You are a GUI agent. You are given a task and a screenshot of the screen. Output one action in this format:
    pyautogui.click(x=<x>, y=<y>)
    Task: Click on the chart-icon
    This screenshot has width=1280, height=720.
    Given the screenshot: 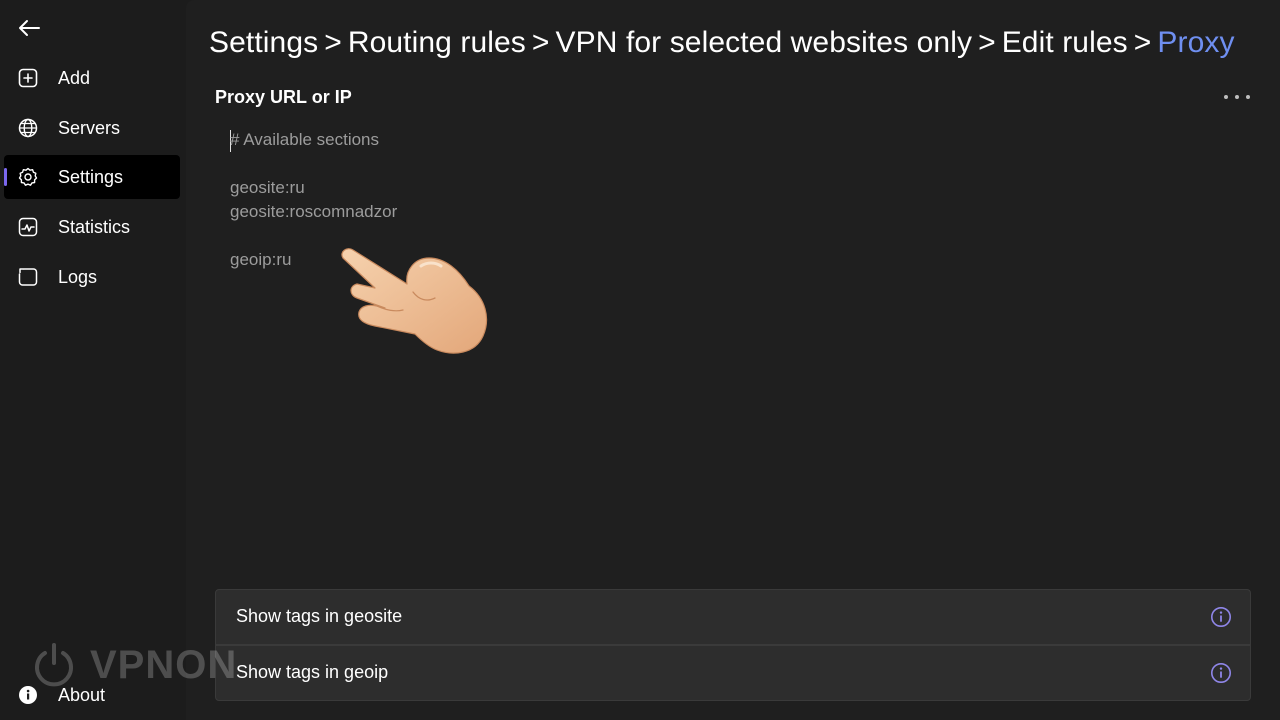 What is the action you would take?
    pyautogui.click(x=28, y=227)
    